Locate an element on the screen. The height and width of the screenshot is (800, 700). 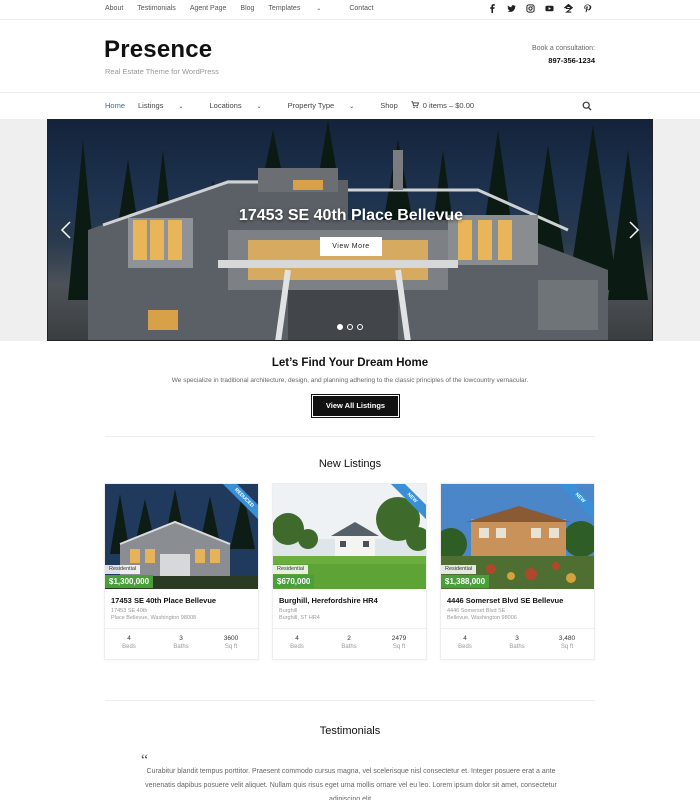
chevron-left-icon is located at coordinates (66, 230).